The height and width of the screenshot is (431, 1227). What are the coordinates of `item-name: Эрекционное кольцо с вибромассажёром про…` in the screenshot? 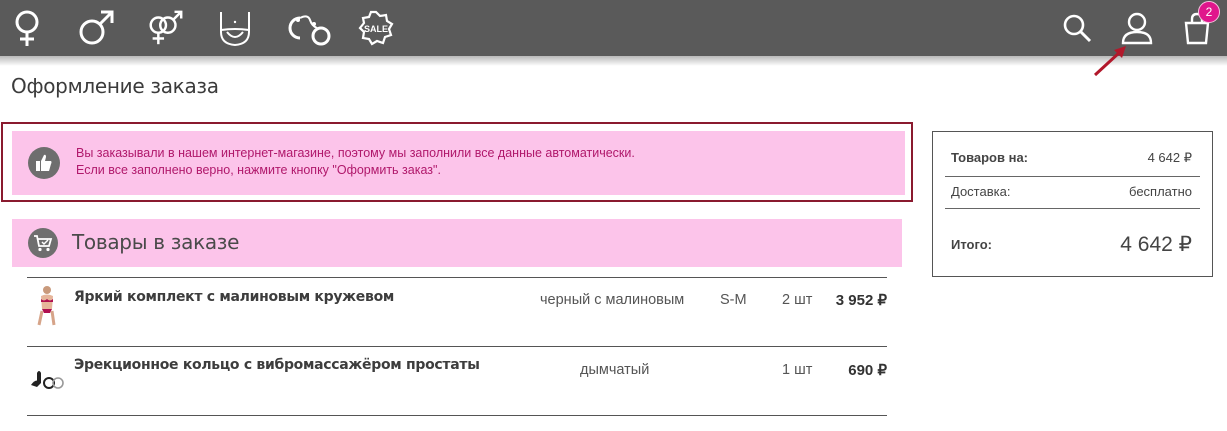 It's located at (277, 365).